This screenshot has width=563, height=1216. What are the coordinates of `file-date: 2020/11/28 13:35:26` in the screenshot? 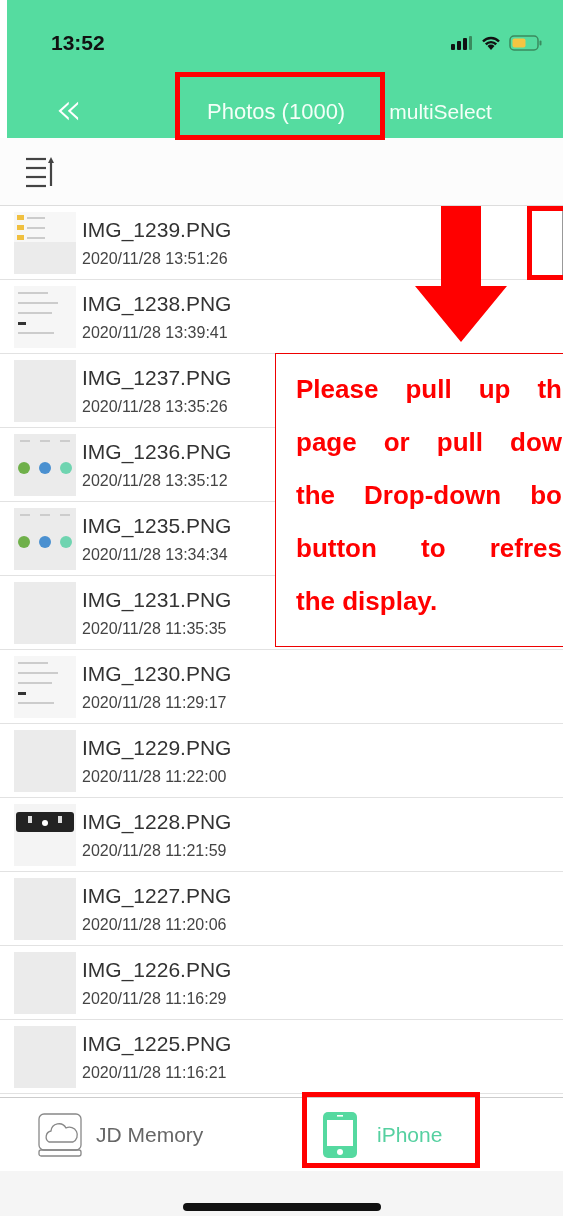 It's located at (155, 406).